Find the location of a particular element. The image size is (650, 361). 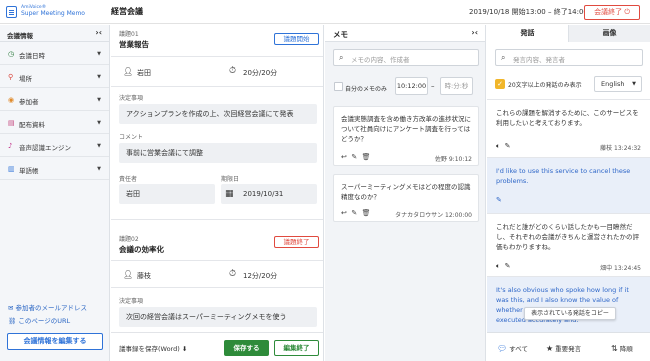

agenda-number: 議題02 is located at coordinates (129, 239).